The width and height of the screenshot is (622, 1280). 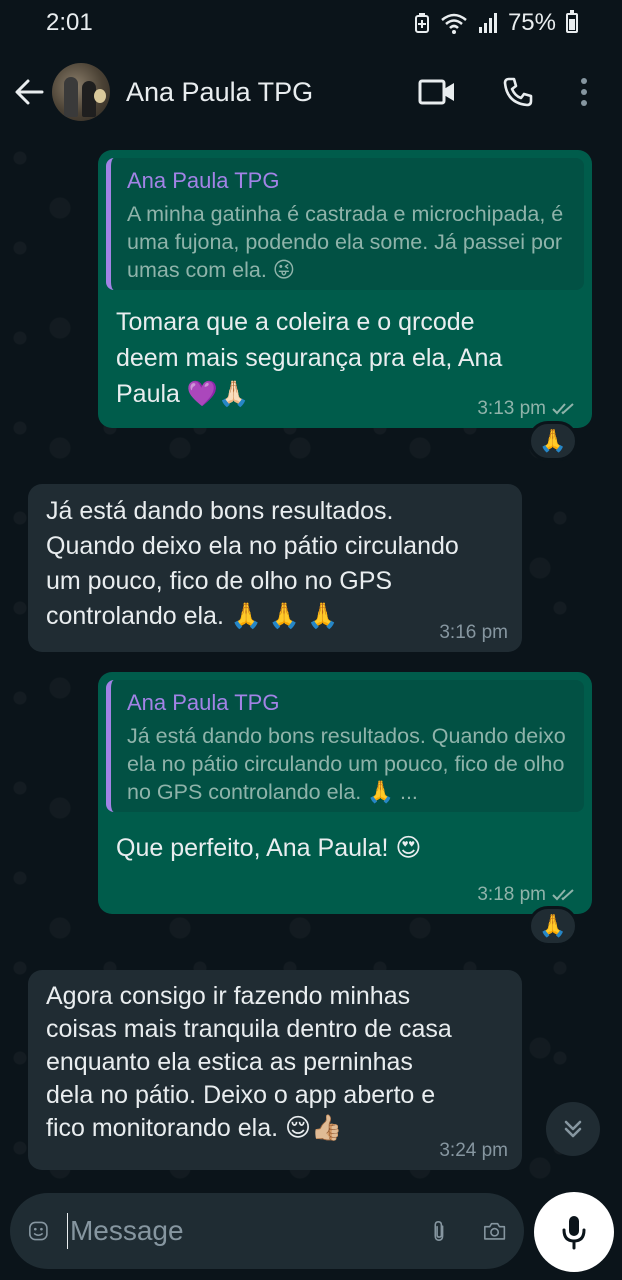 I want to click on message-line: dela no pátio. Deixo o app aberto e, so click(x=241, y=1095).